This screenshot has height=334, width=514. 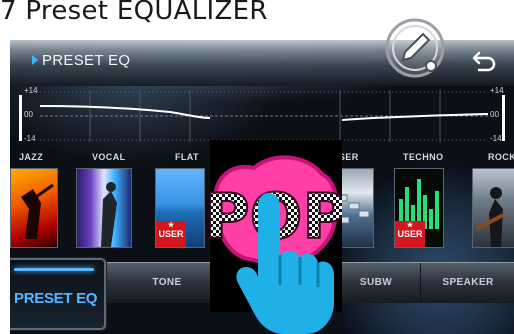 I want to click on eq-scale-bottom-left: -14, so click(x=30, y=138).